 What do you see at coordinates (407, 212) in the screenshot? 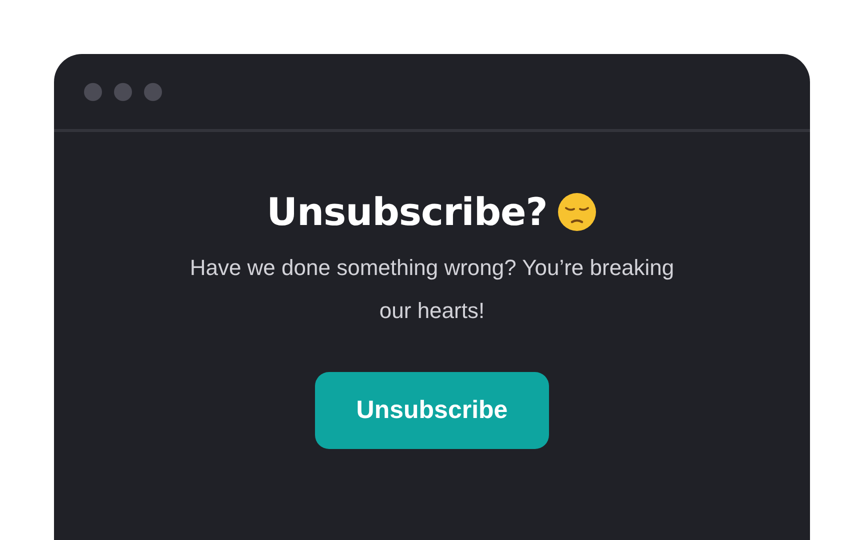
I see `heading: Unsubscribe?` at bounding box center [407, 212].